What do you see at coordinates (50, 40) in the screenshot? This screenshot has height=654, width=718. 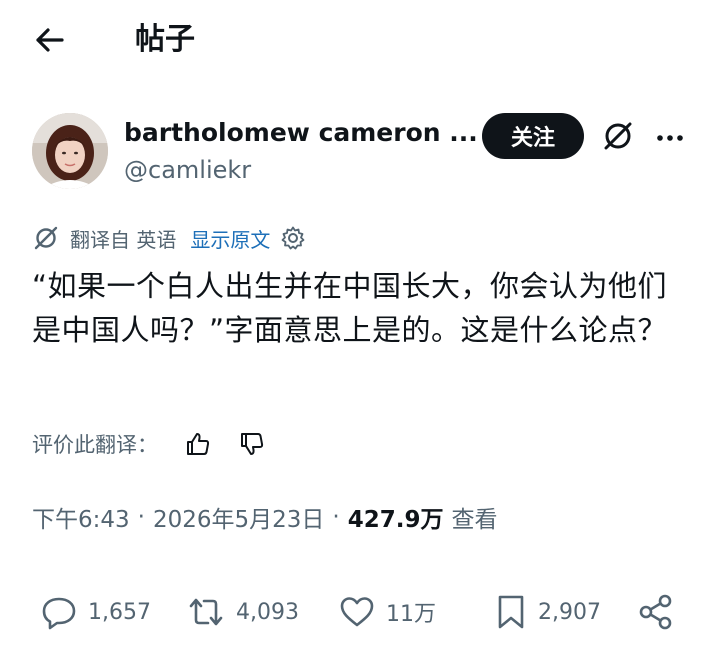 I see `back-arrow-icon` at bounding box center [50, 40].